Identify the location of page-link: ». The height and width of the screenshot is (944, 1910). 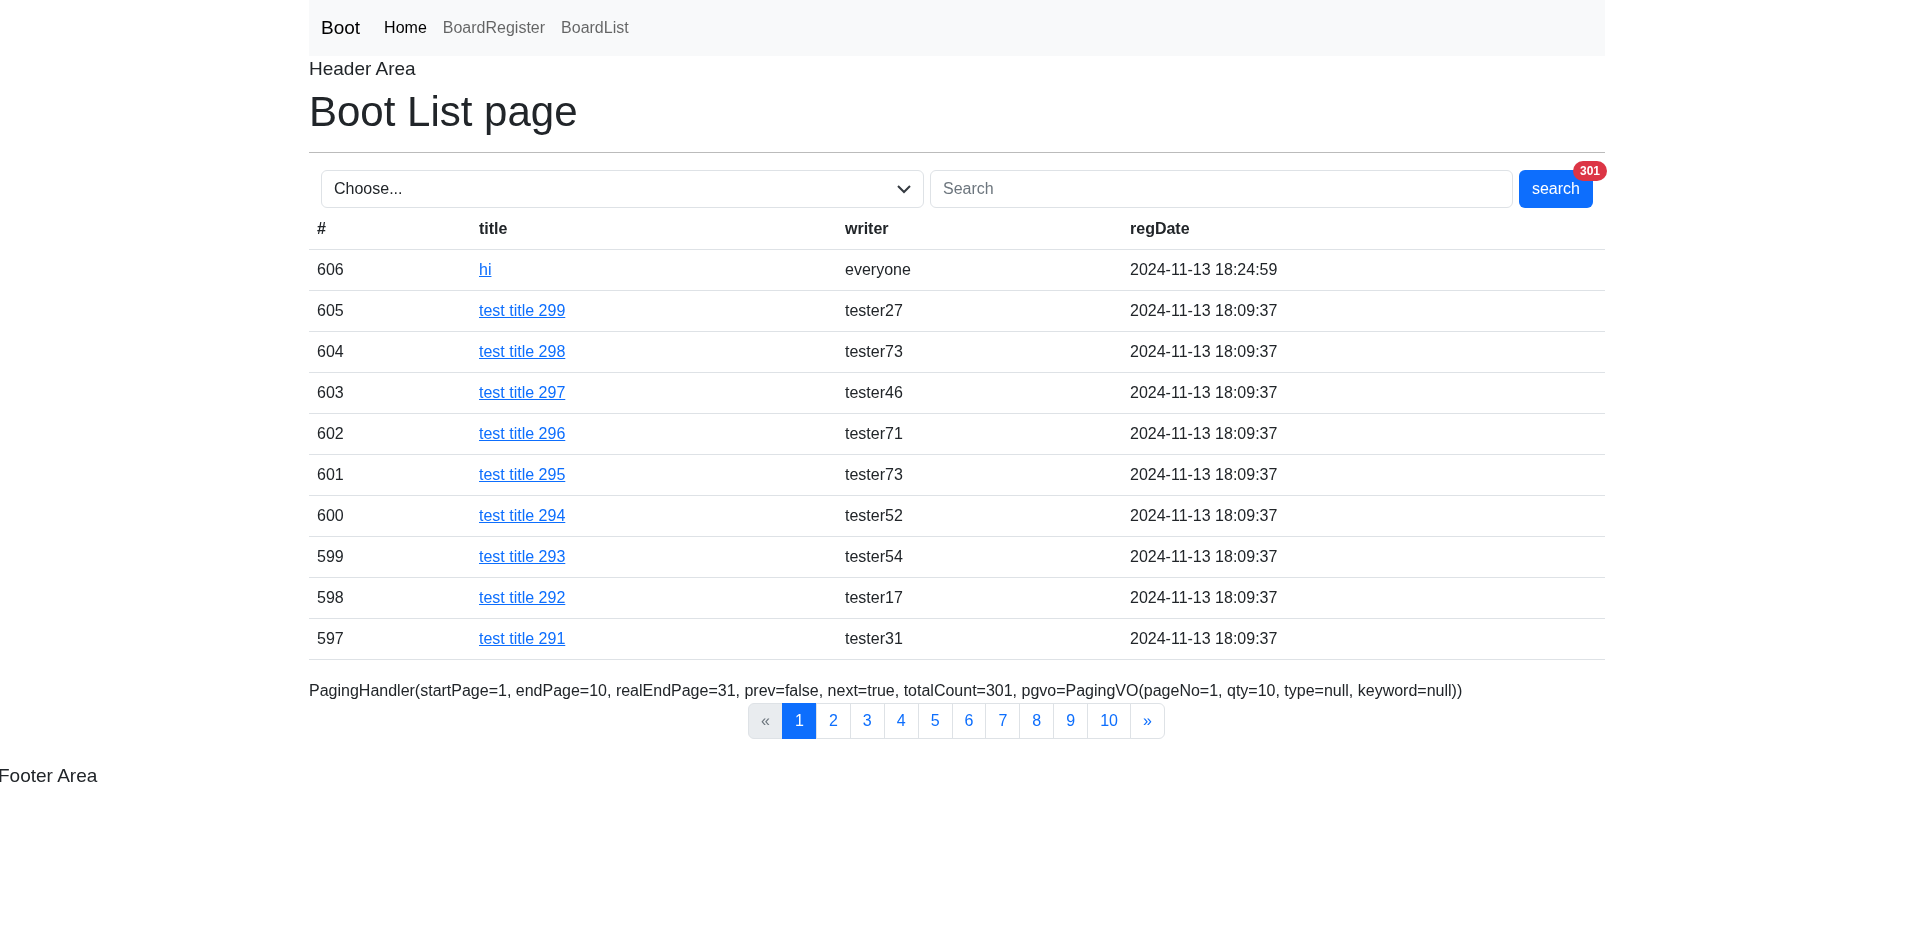
(1147, 721).